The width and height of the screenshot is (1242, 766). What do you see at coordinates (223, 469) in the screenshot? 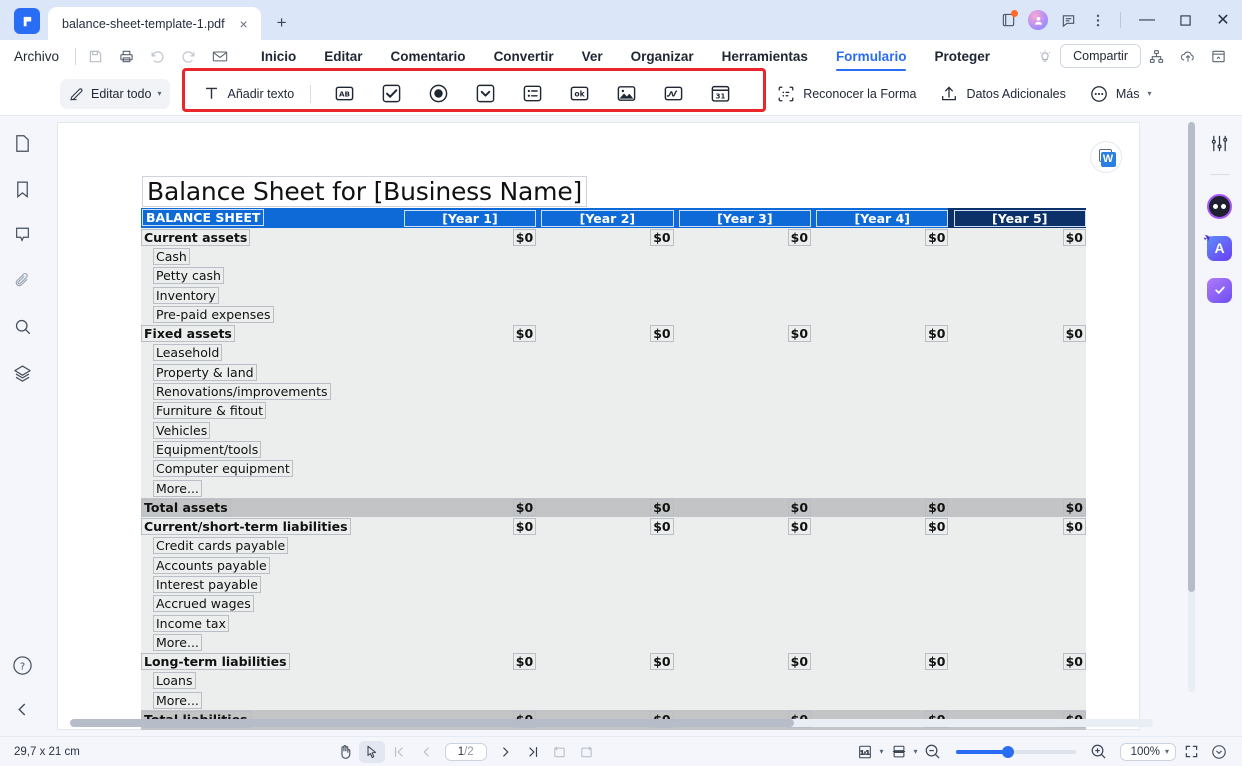
I see `row-label-field: Computer equipment` at bounding box center [223, 469].